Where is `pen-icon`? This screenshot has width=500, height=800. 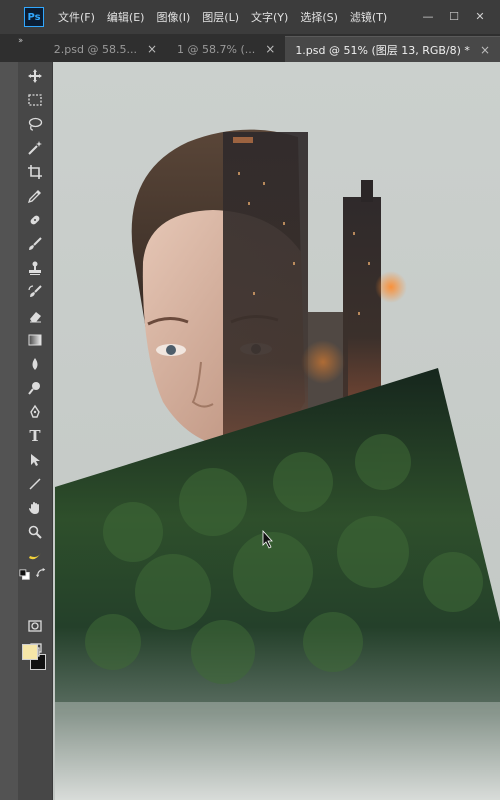 pen-icon is located at coordinates (35, 412).